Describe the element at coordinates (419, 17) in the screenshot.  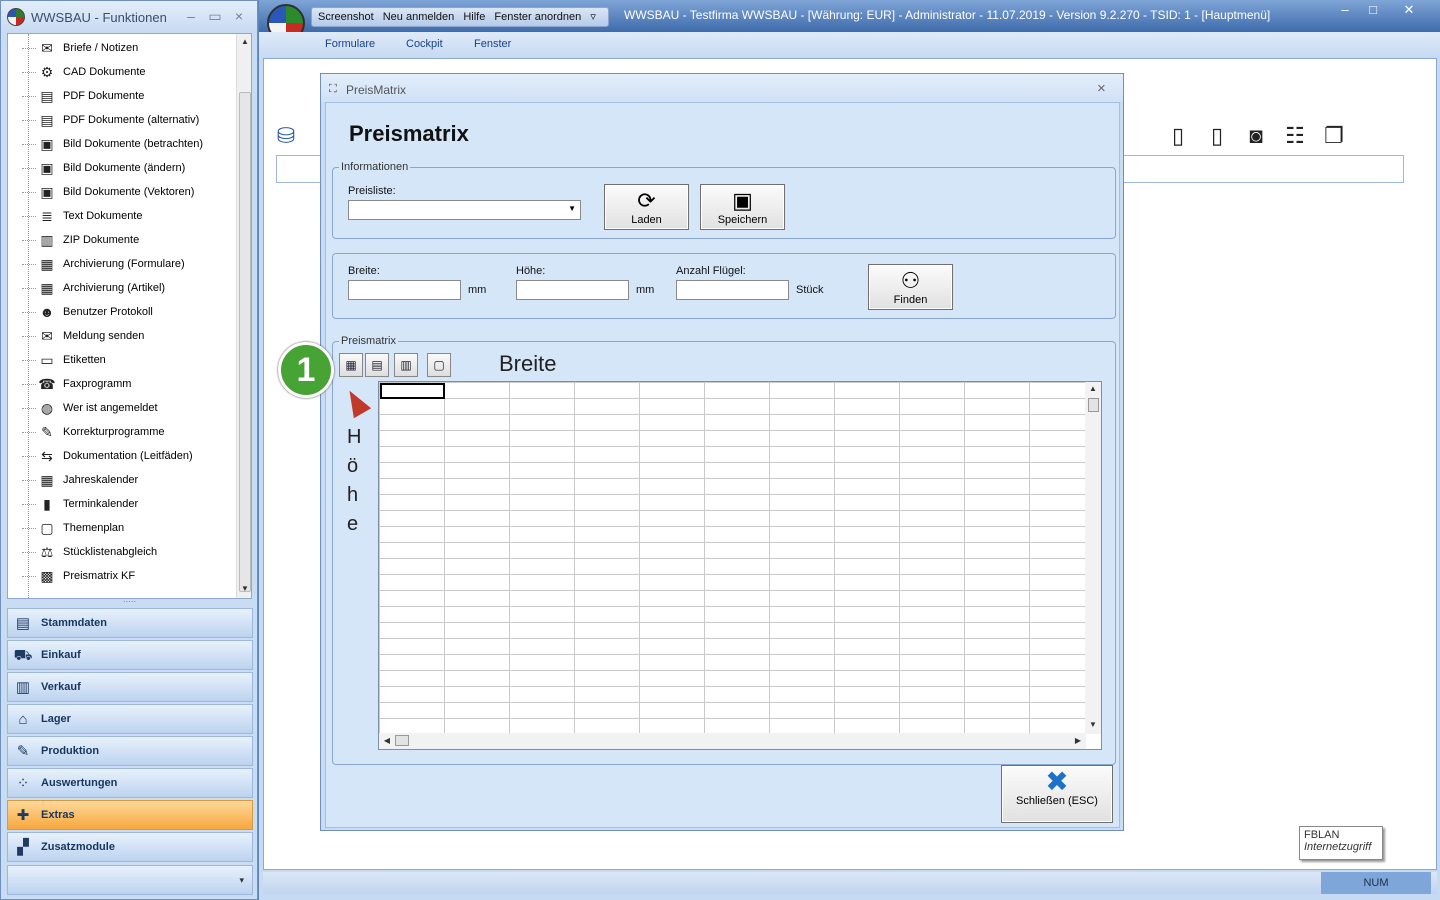
I see `quick-neu-anmelden: Neu anmelden` at that location.